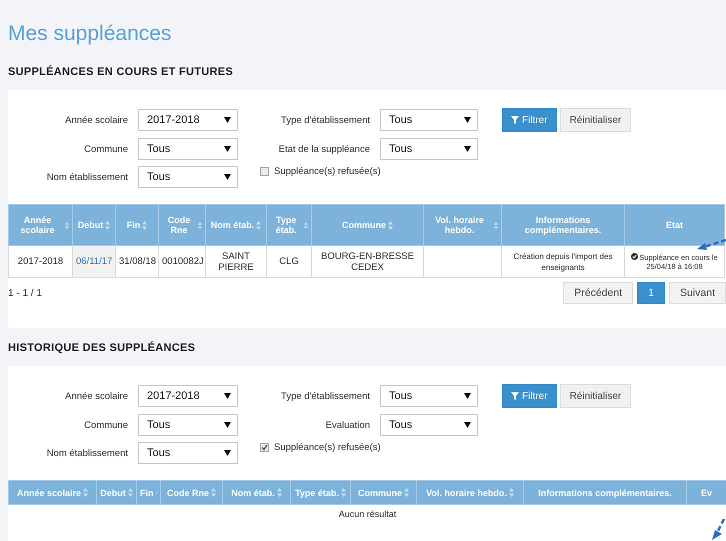 Image resolution: width=726 pixels, height=541 pixels. Describe the element at coordinates (347, 425) in the screenshot. I see `filter-label: Evaluation` at that location.